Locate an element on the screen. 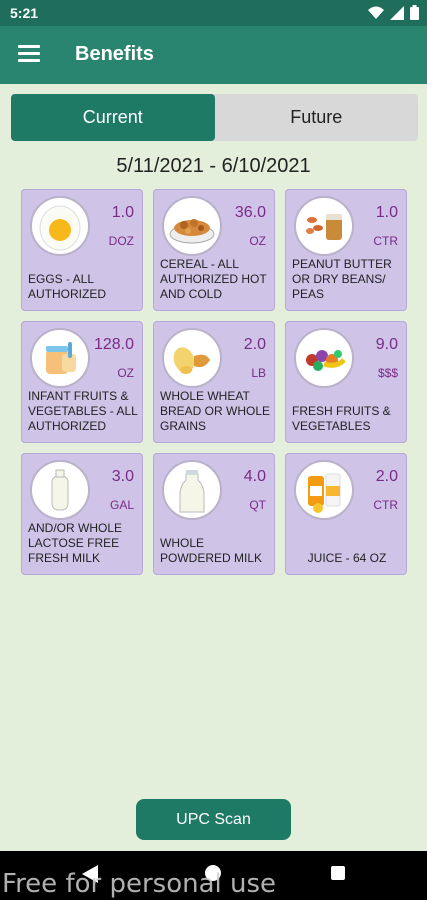  benefit-label: WHOLE WHEAT BREAD OR WHOLE GRAINS is located at coordinates (215, 411).